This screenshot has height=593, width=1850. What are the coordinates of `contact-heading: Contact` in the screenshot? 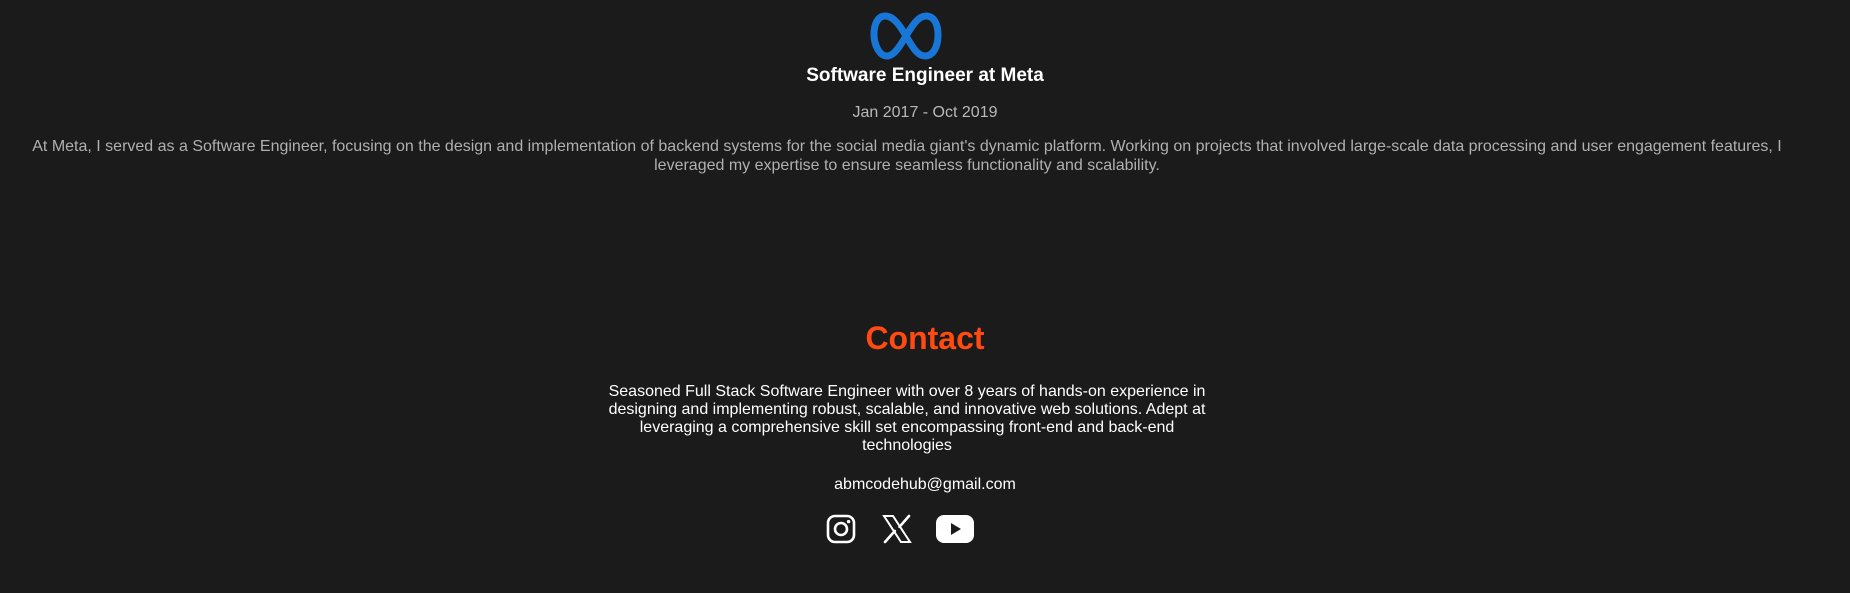 It's located at (925, 338).